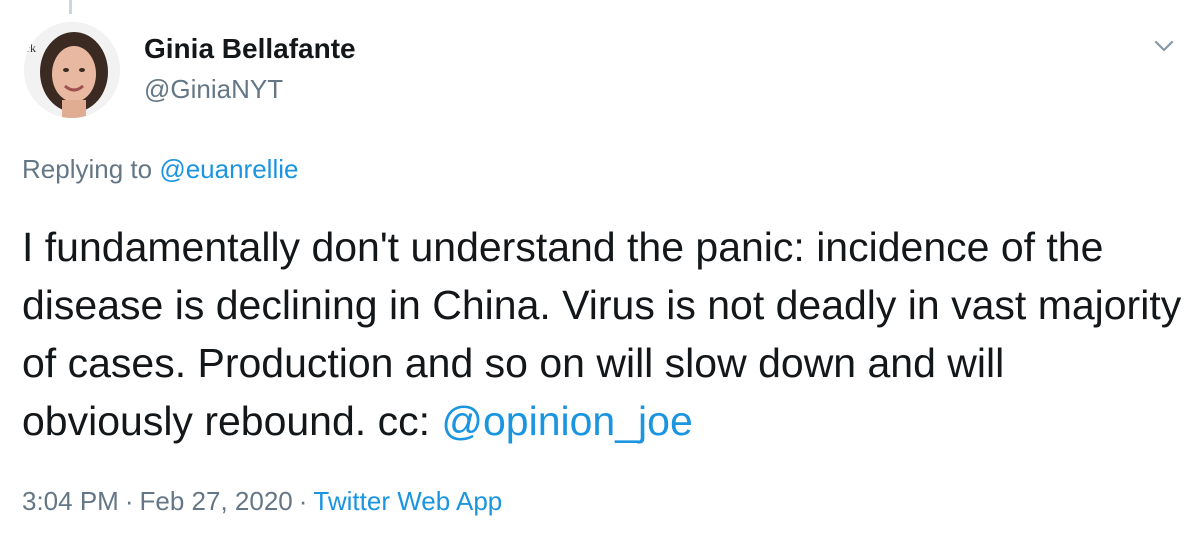  I want to click on tweet-menu-button, so click(1164, 46).